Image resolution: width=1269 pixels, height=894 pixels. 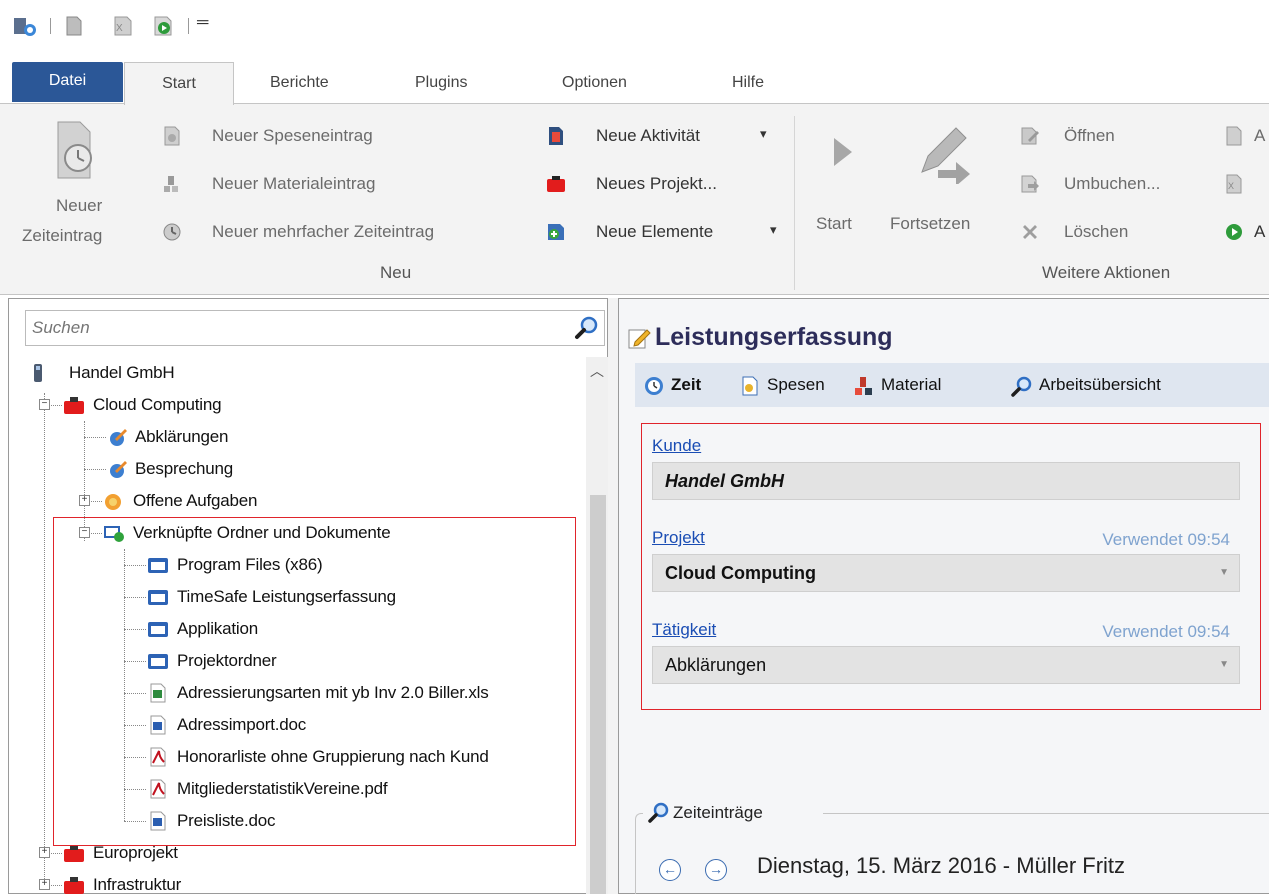 What do you see at coordinates (299, 83) in the screenshot?
I see `tab-berichte: Berichte` at bounding box center [299, 83].